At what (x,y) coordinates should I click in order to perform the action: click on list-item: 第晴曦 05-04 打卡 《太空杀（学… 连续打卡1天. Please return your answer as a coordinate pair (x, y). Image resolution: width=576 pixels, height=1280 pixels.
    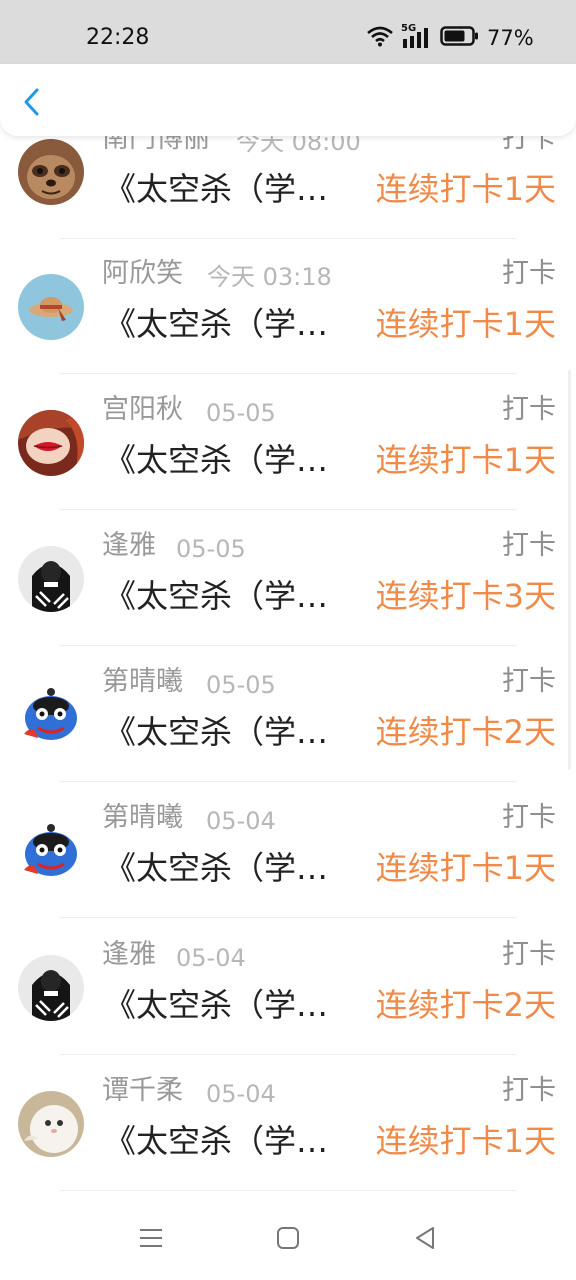
    Looking at the image, I should click on (288, 878).